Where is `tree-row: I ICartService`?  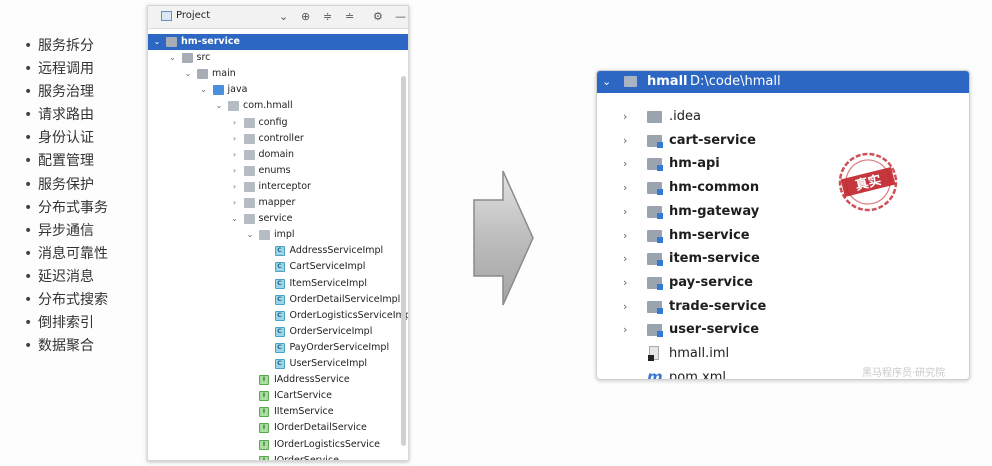
tree-row: I ICartService is located at coordinates (278, 396).